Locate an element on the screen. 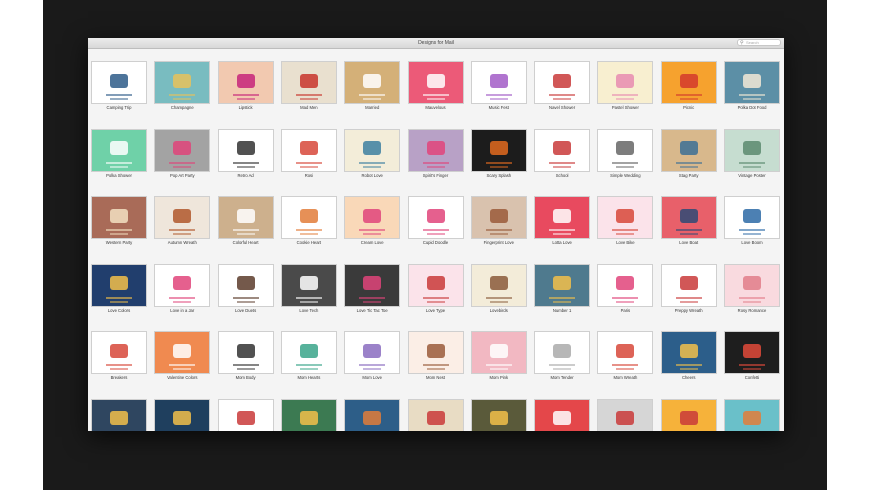 The height and width of the screenshot is (490, 870). template-tile: Vintage Poster is located at coordinates (752, 153).